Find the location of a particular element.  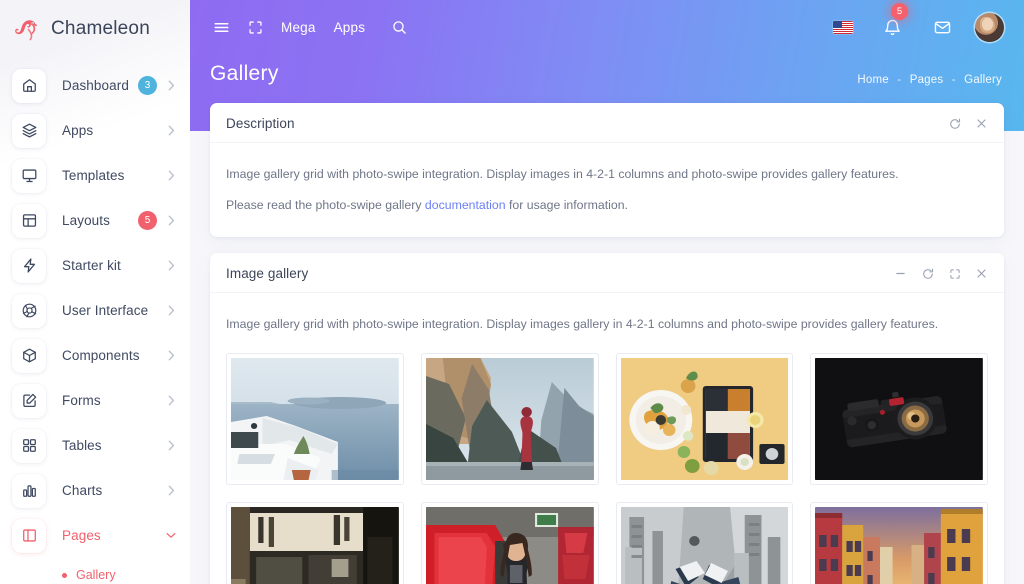

sidebar-item-label: Templates is located at coordinates (93, 175).